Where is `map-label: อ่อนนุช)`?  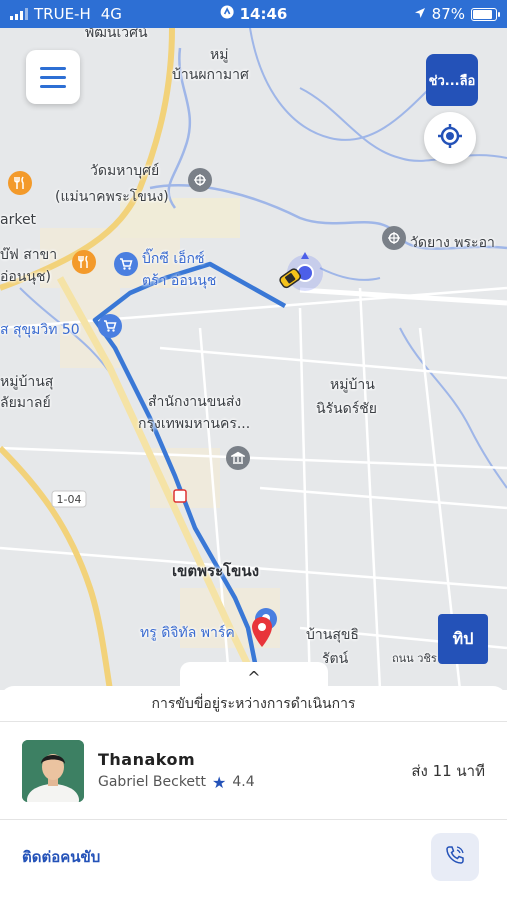
map-label: อ่อนนุช) is located at coordinates (25, 277).